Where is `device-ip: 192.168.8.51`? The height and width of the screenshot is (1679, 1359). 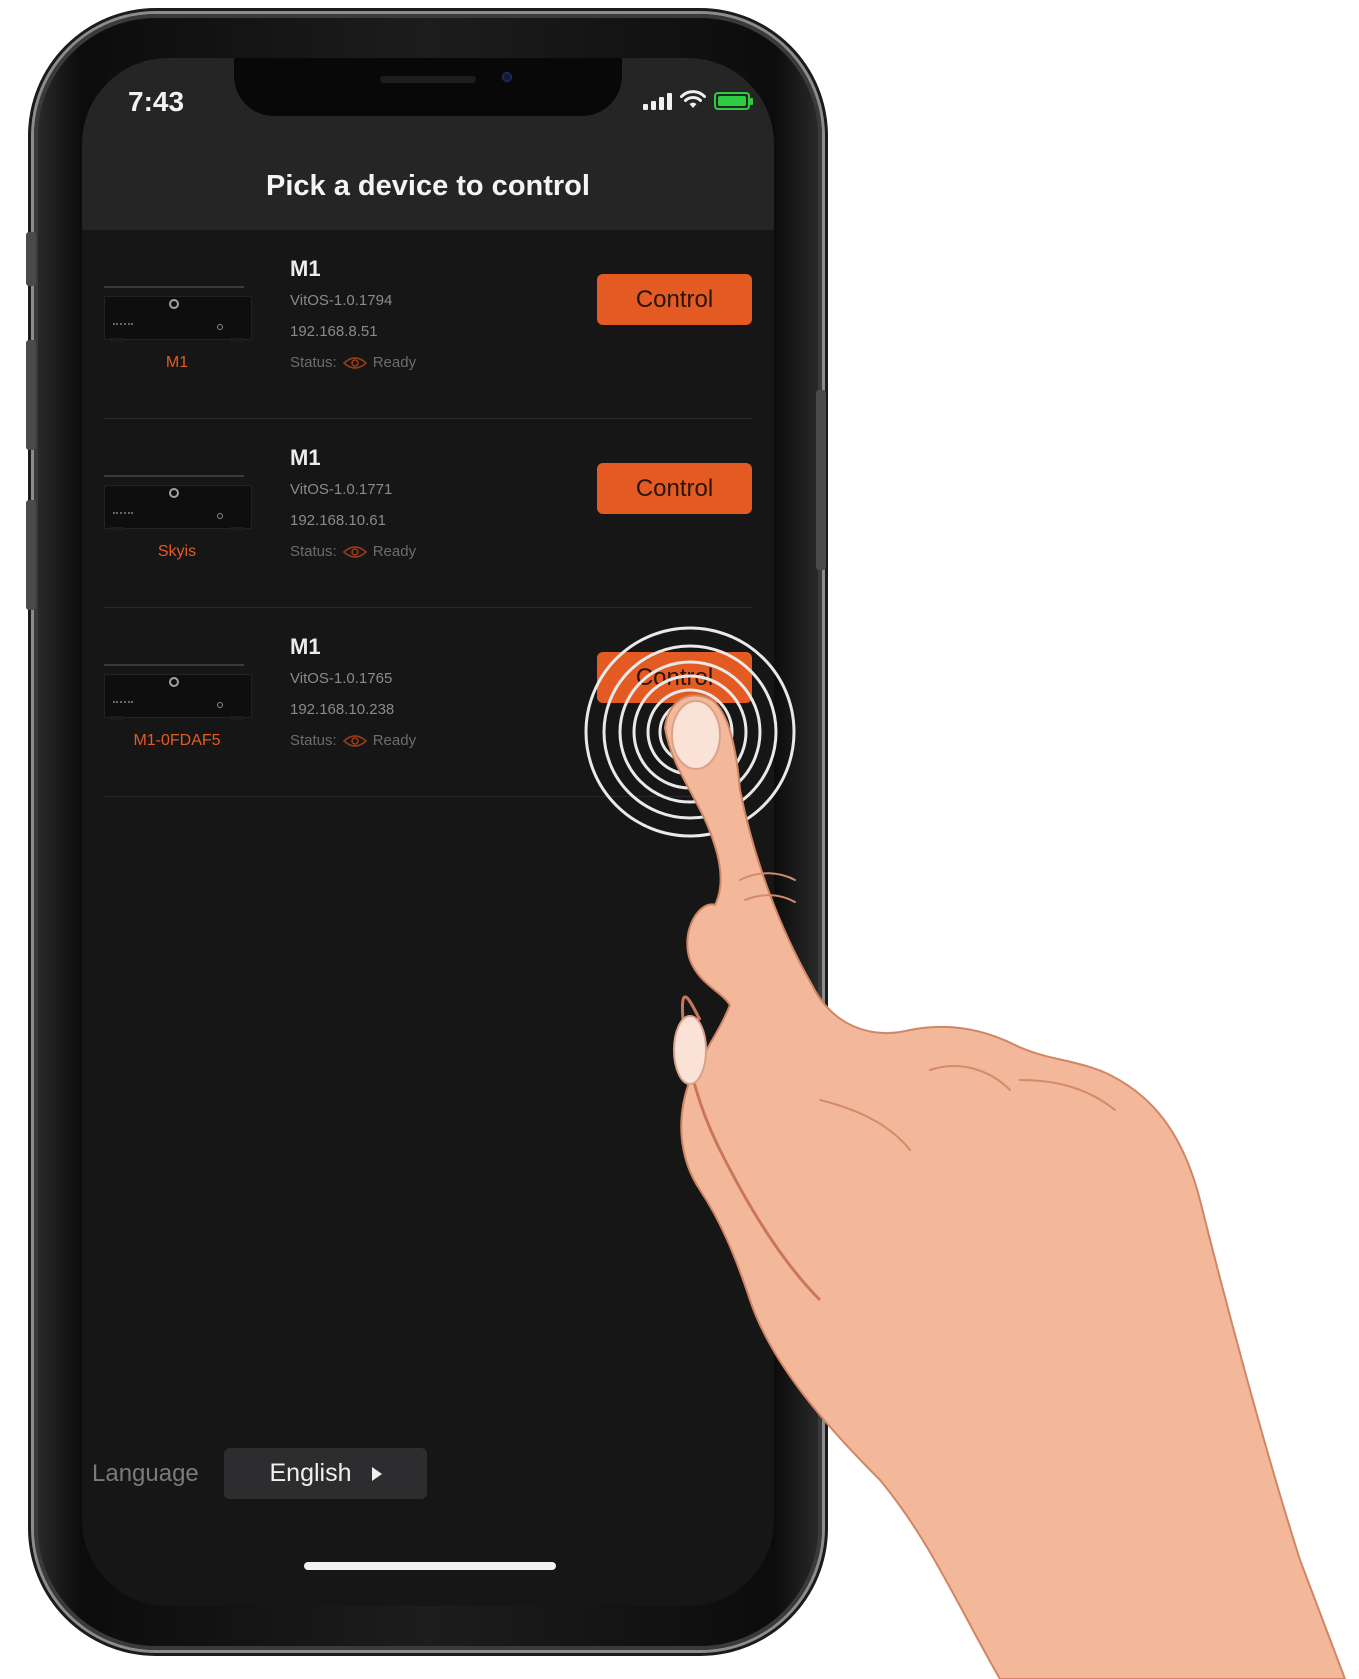 device-ip: 192.168.8.51 is located at coordinates (334, 331).